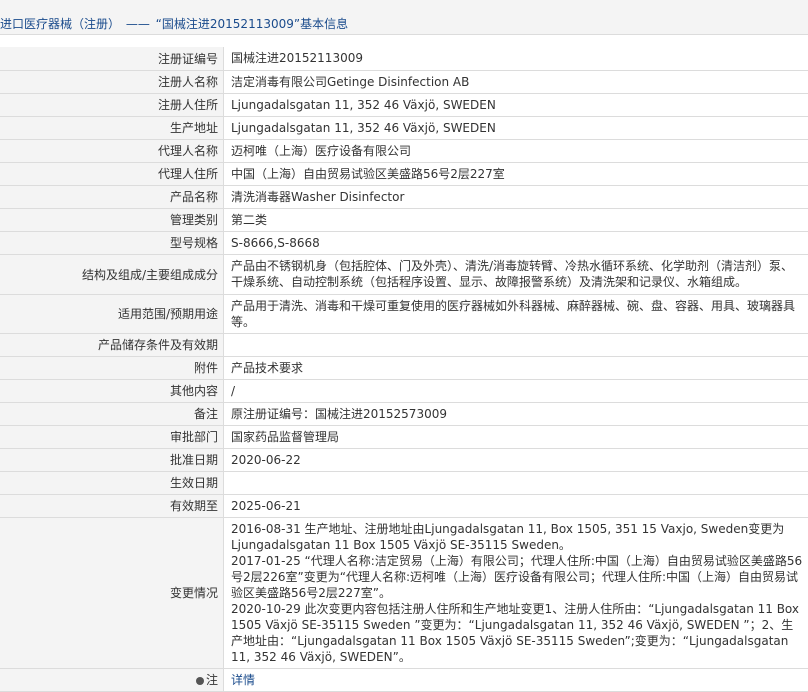 This screenshot has width=808, height=692. What do you see at coordinates (112, 219) in the screenshot?
I see `row-label: 管理类别` at bounding box center [112, 219].